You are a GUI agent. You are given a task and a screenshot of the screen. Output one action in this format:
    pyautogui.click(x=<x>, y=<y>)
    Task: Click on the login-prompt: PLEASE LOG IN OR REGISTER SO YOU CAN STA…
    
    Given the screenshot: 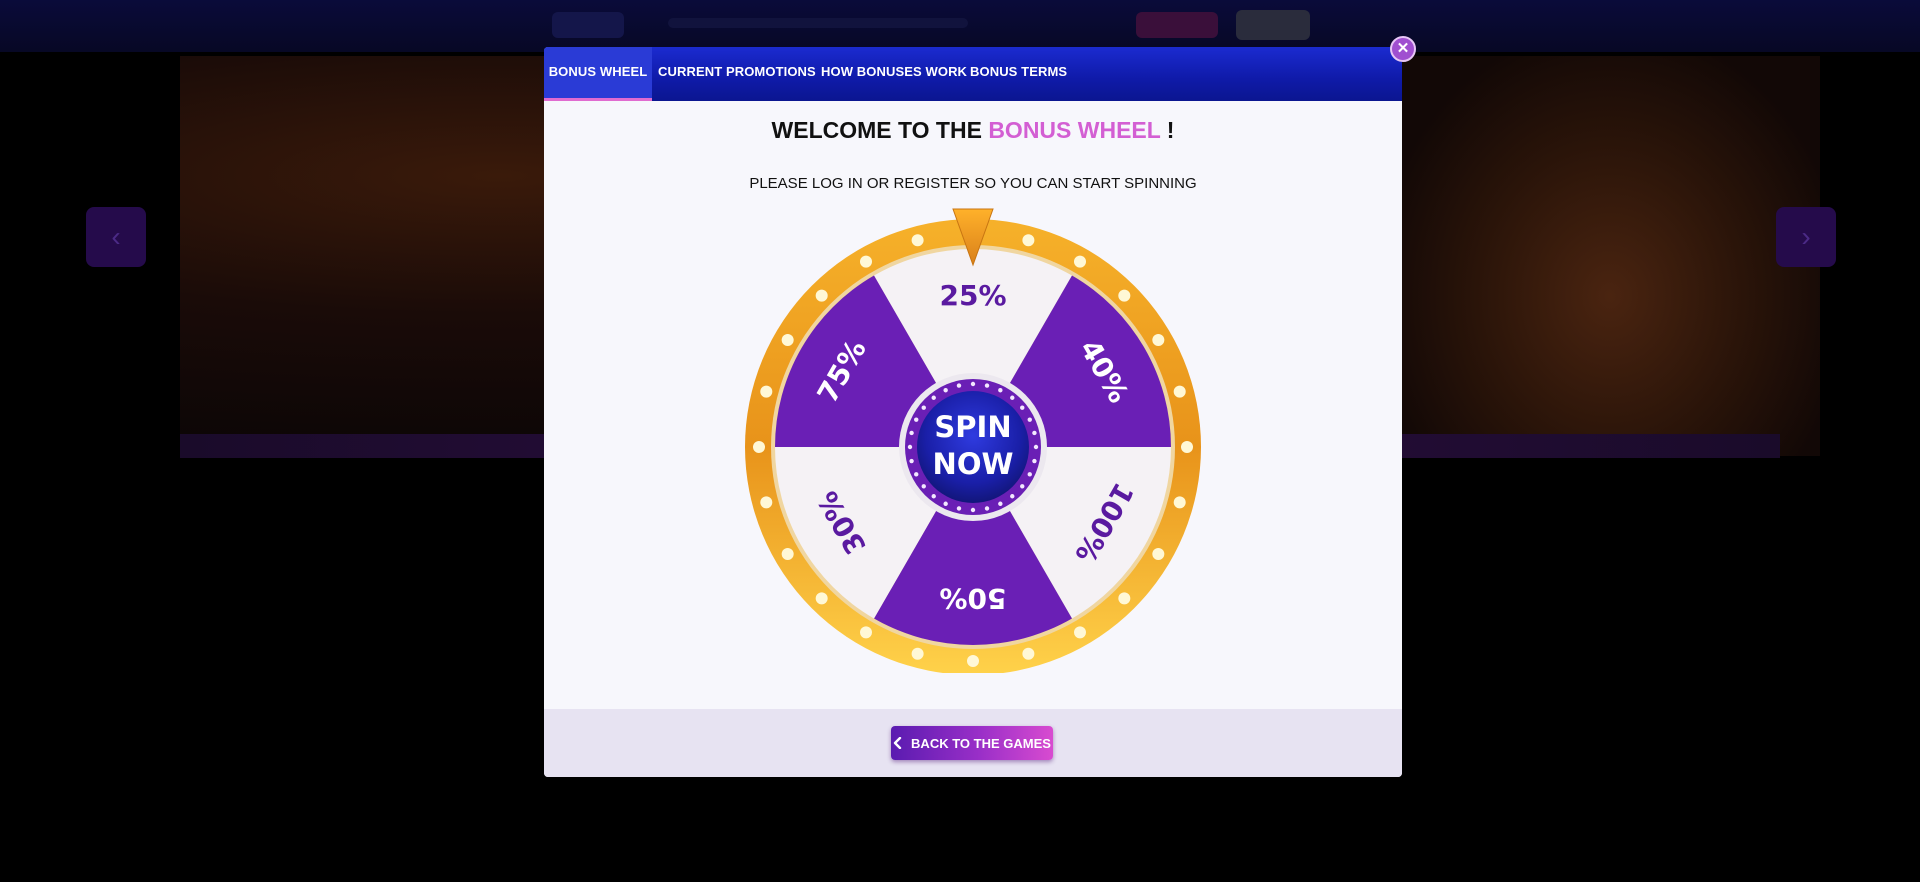 What is the action you would take?
    pyautogui.click(x=973, y=183)
    